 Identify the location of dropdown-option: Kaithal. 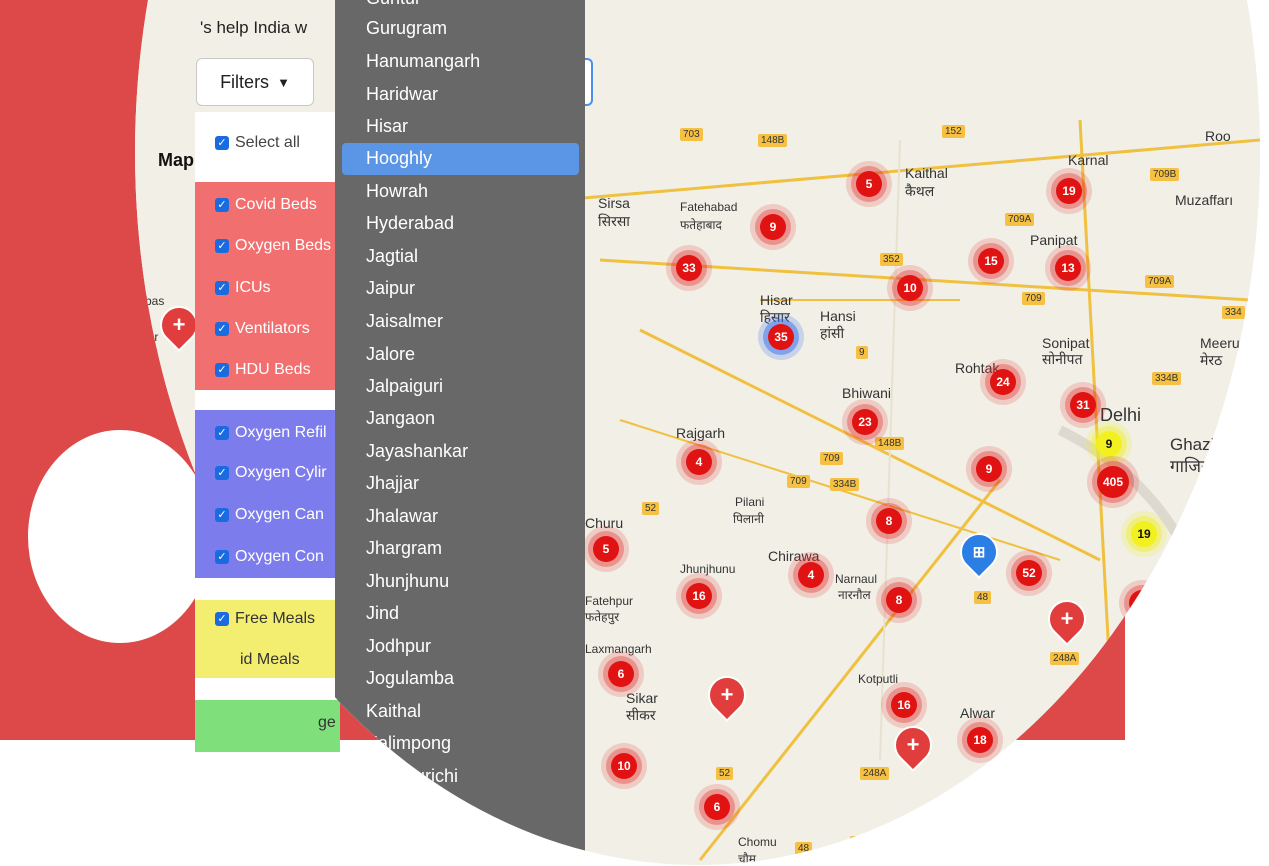
(393, 711).